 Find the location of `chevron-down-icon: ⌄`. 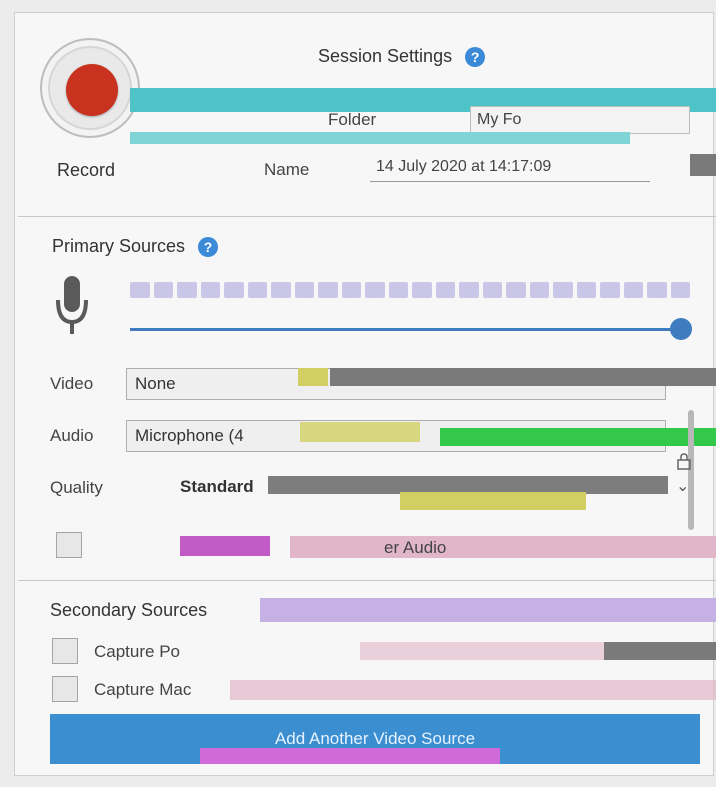

chevron-down-icon: ⌄ is located at coordinates (682, 486).